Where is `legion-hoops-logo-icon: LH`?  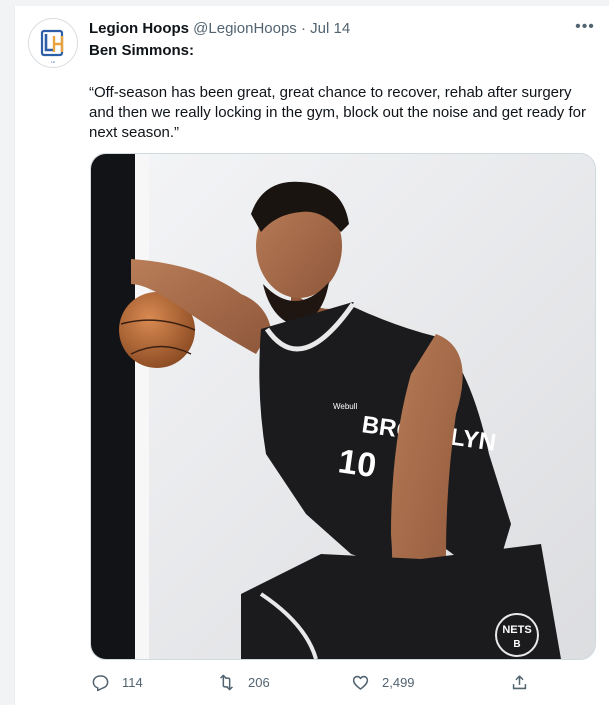
legion-hoops-logo-icon: LH is located at coordinates (53, 43).